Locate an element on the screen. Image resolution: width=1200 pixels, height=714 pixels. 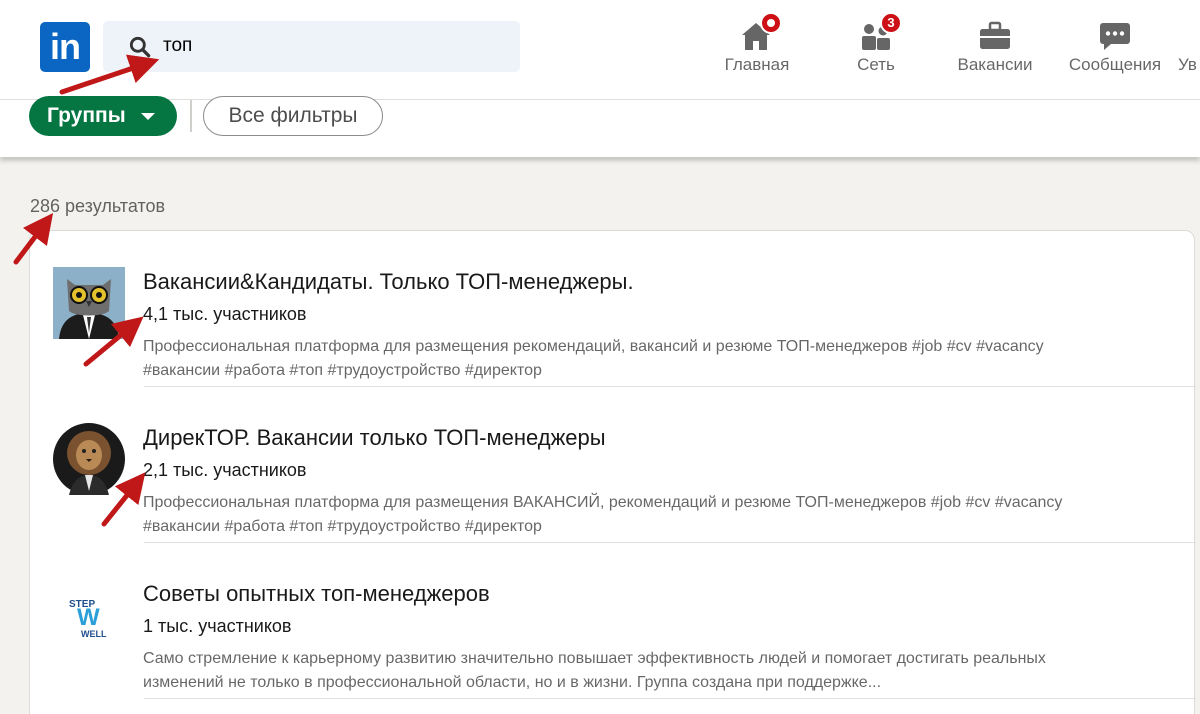
nav-item-home: Главная is located at coordinates (757, 52).